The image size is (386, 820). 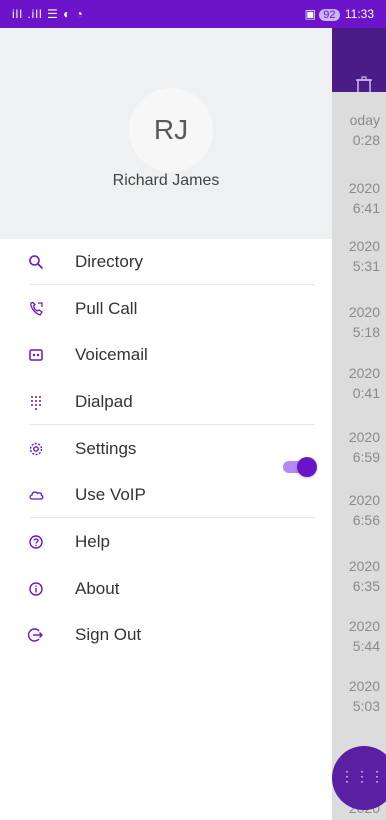 What do you see at coordinates (166, 310) in the screenshot?
I see `menu-item-pull-call: Pull Call` at bounding box center [166, 310].